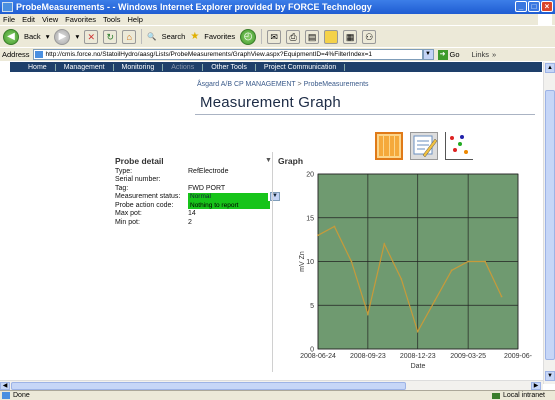 The image size is (555, 400). I want to click on measurement-status-select: Normal ▼, so click(234, 196).